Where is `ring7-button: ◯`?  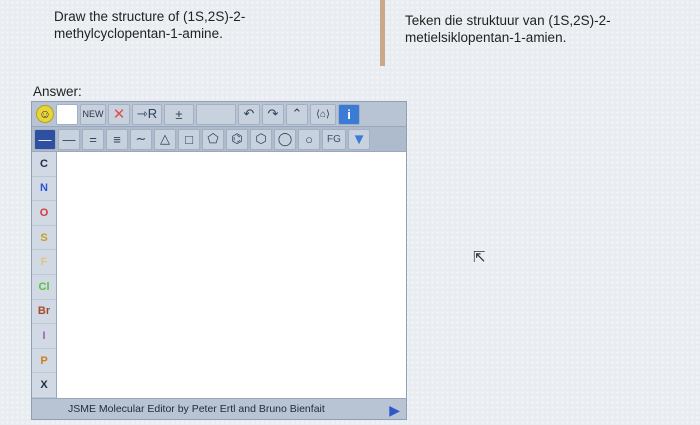
ring7-button: ◯ is located at coordinates (285, 139).